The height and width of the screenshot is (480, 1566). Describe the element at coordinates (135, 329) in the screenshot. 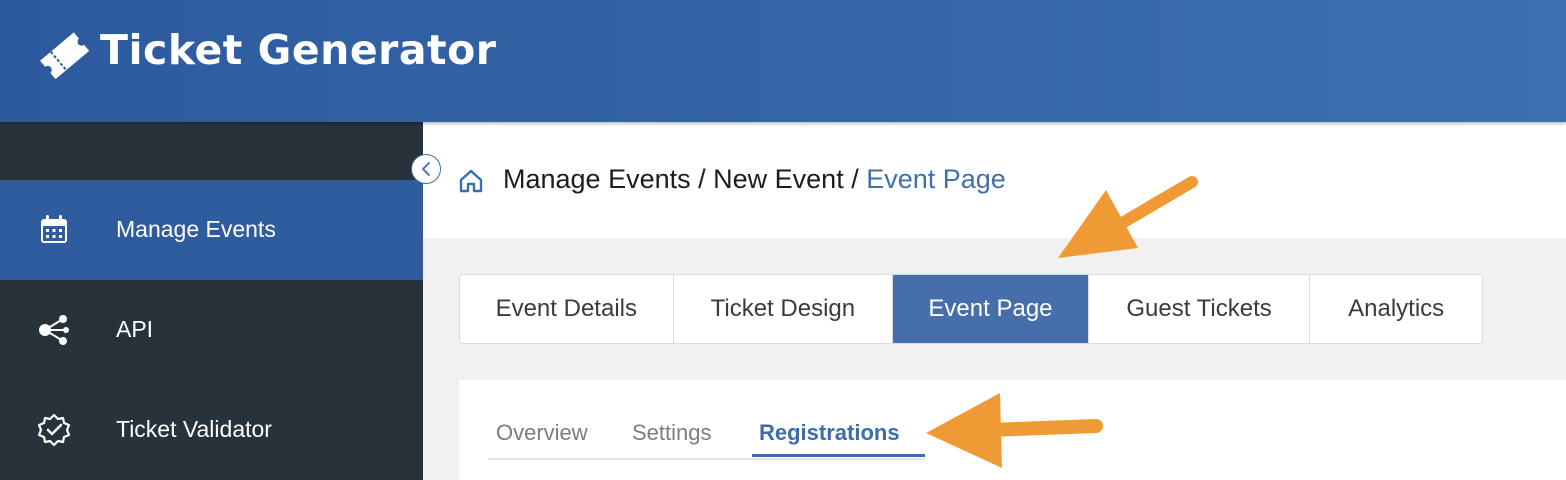

I see `sidebar-item-label: API` at that location.